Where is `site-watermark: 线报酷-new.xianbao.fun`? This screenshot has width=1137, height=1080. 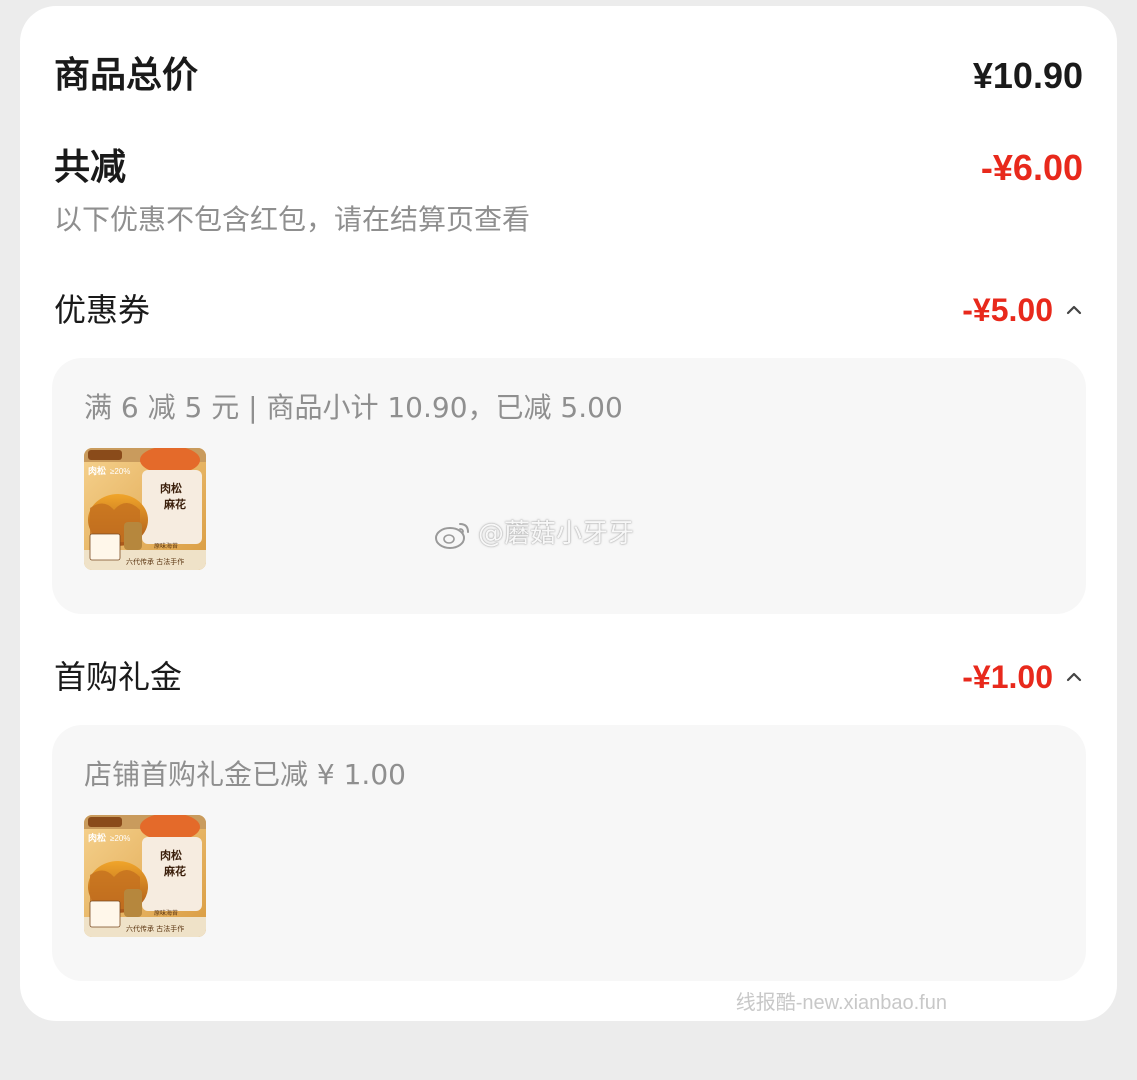
site-watermark: 线报酷-new.xianbao.fun is located at coordinates (841, 1003).